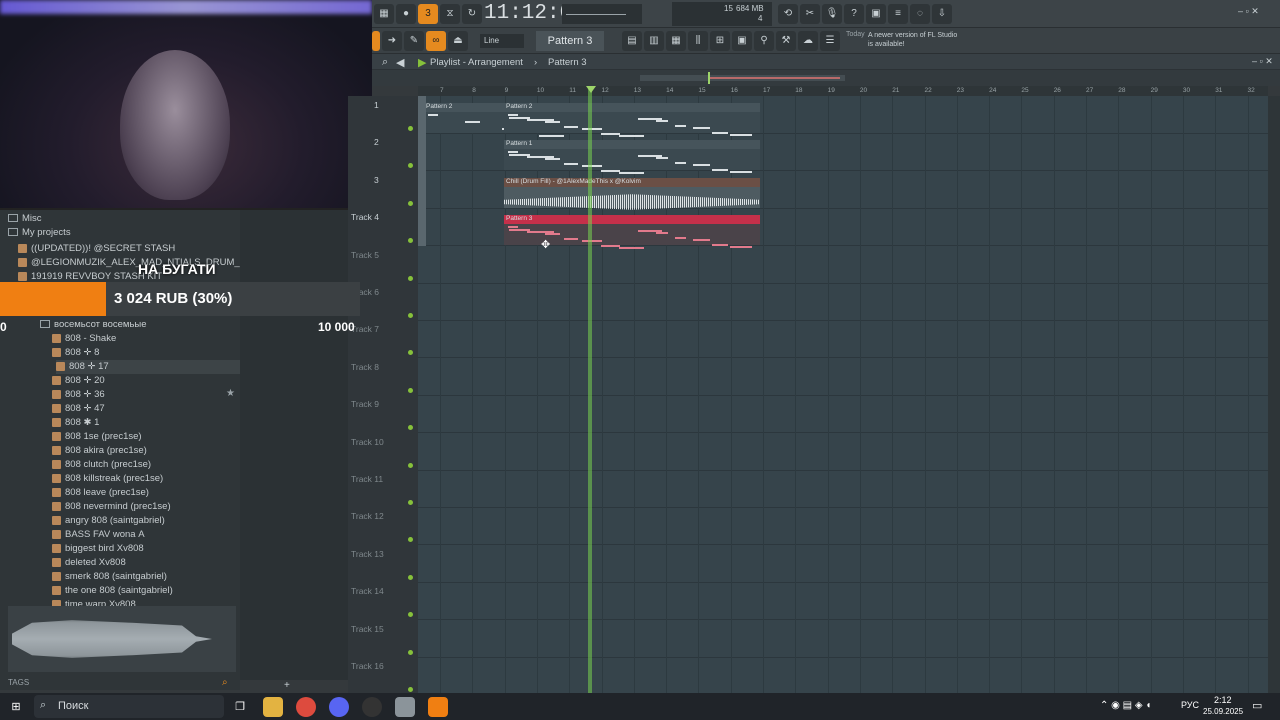  I want to click on list-icon: ☰, so click(830, 41).